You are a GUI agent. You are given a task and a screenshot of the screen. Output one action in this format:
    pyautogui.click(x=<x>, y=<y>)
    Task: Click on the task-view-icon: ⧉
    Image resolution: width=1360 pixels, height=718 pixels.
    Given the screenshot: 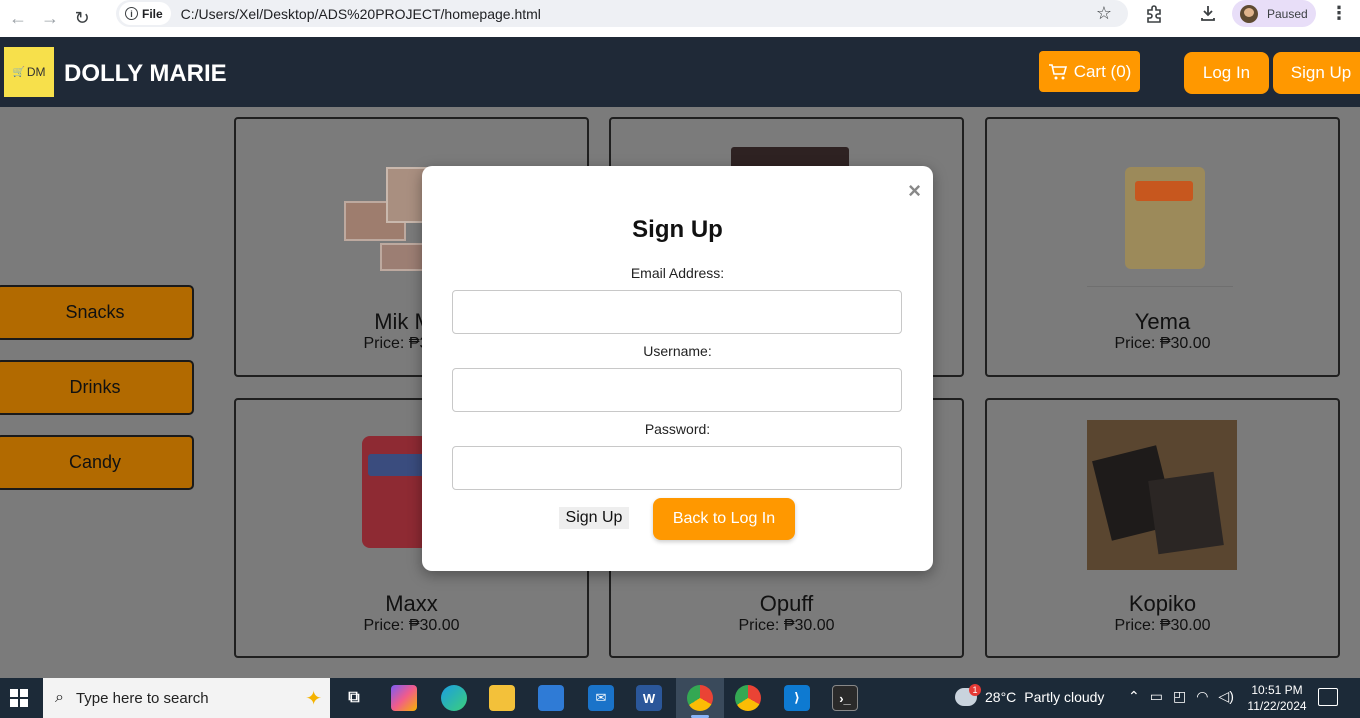 What is the action you would take?
    pyautogui.click(x=354, y=698)
    